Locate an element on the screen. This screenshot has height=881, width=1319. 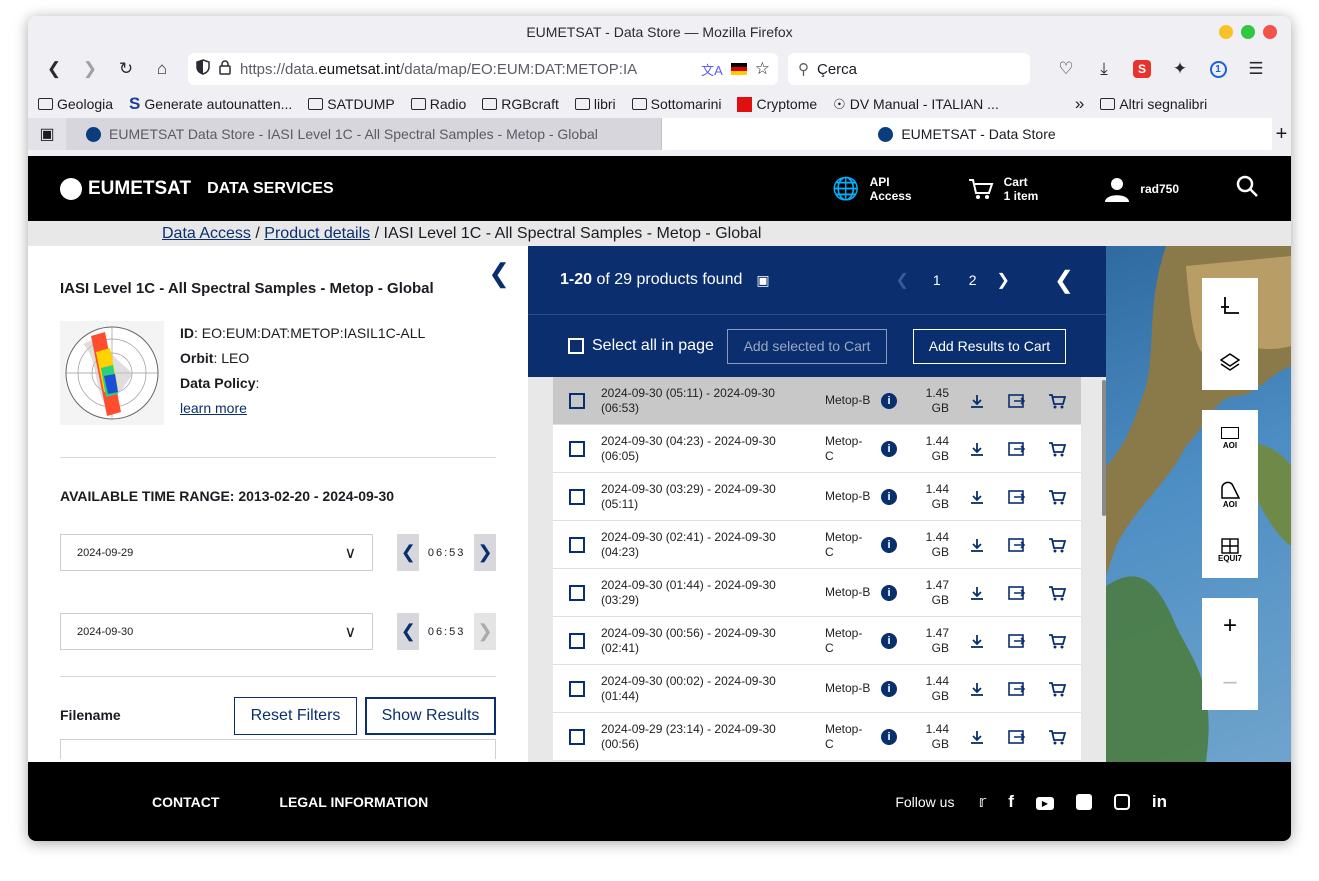
new-tab-icon: + is located at coordinates (1281, 134).